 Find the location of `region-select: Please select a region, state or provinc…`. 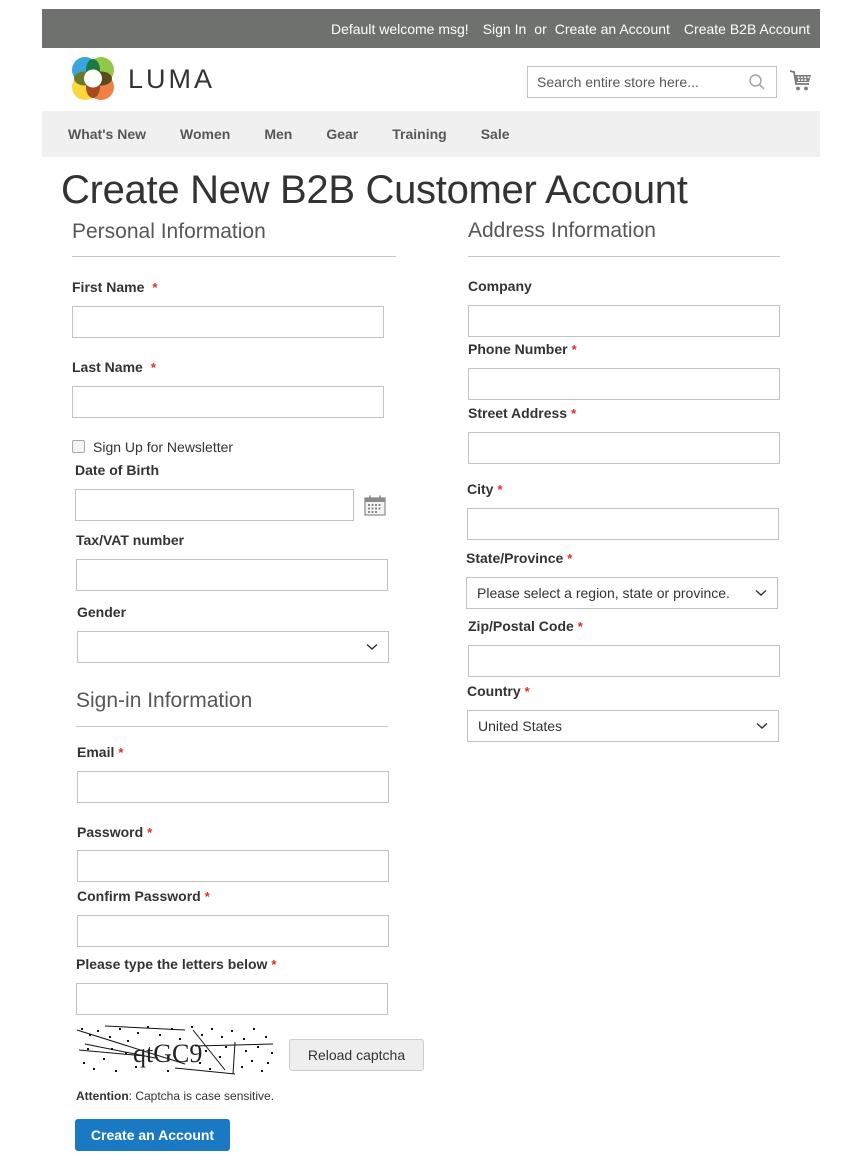

region-select: Please select a region, state or provinc… is located at coordinates (622, 593).